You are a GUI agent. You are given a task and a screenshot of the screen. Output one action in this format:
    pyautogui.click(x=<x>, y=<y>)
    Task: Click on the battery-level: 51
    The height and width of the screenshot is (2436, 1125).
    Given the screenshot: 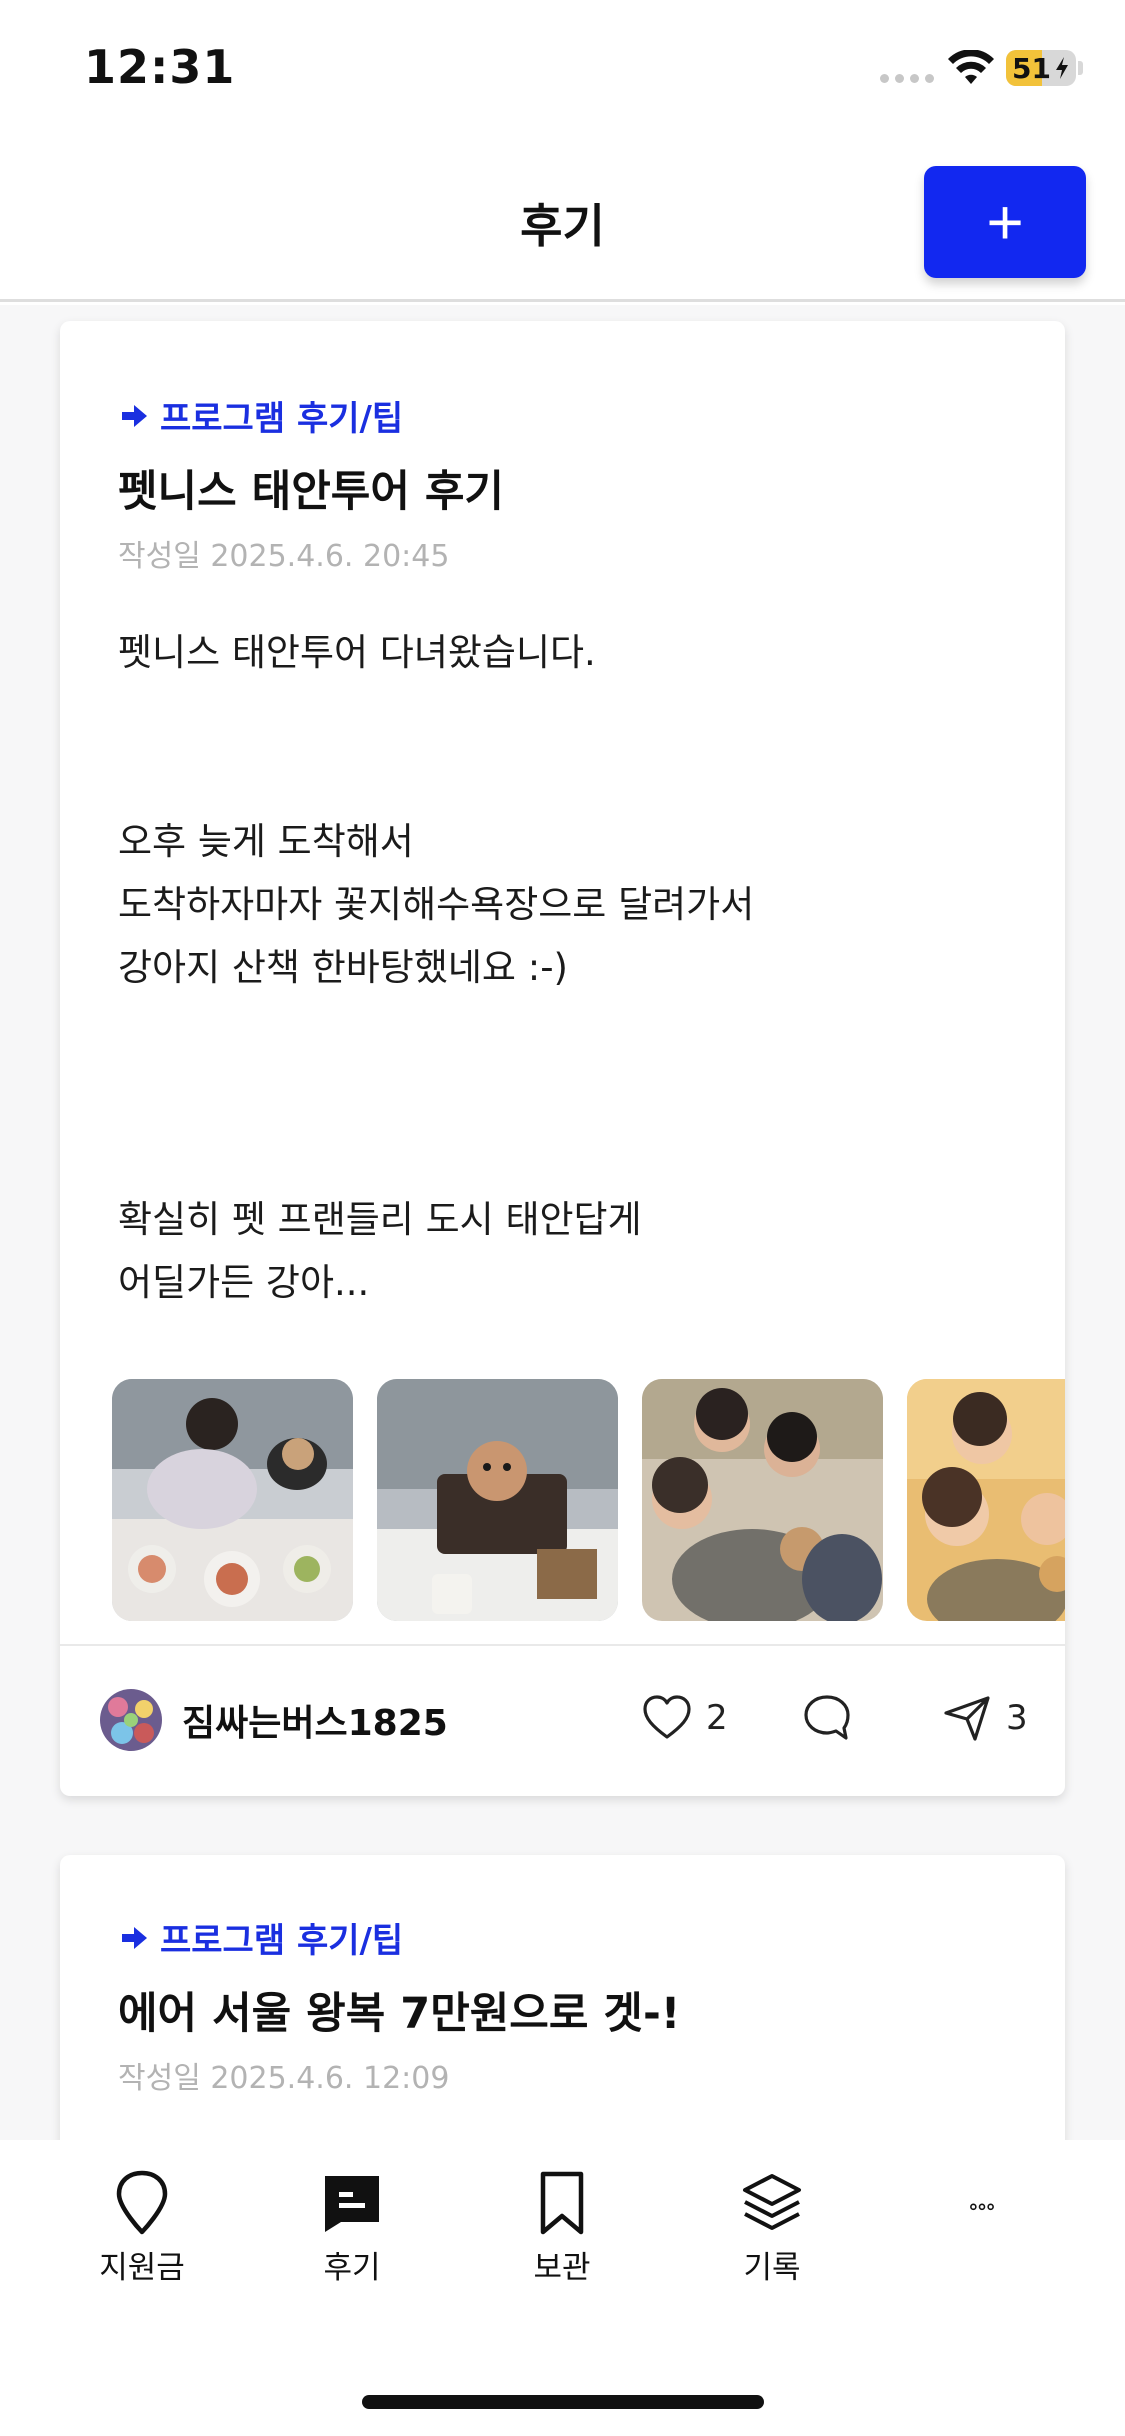 What is the action you would take?
    pyautogui.click(x=1031, y=68)
    